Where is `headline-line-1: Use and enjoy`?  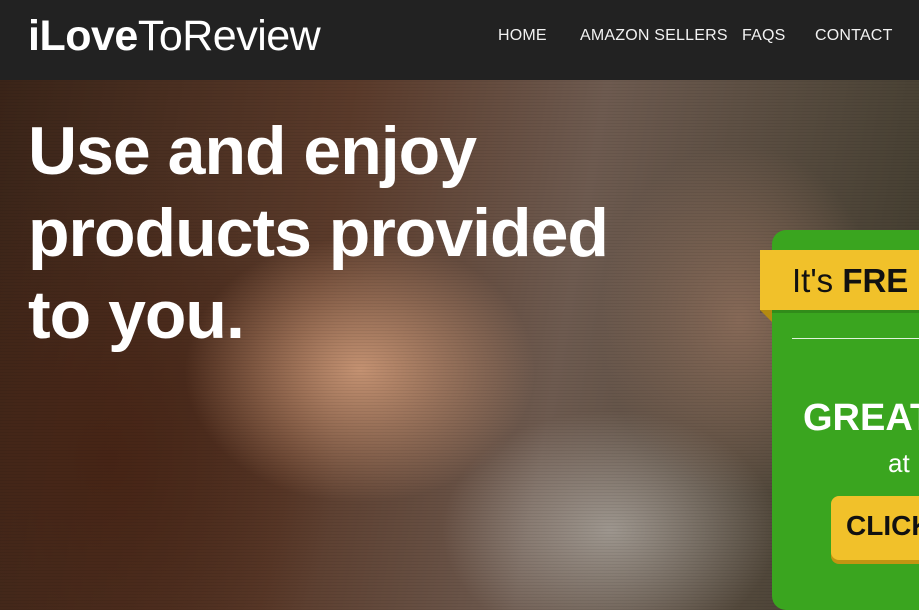
headline-line-1: Use and enjoy is located at coordinates (252, 151).